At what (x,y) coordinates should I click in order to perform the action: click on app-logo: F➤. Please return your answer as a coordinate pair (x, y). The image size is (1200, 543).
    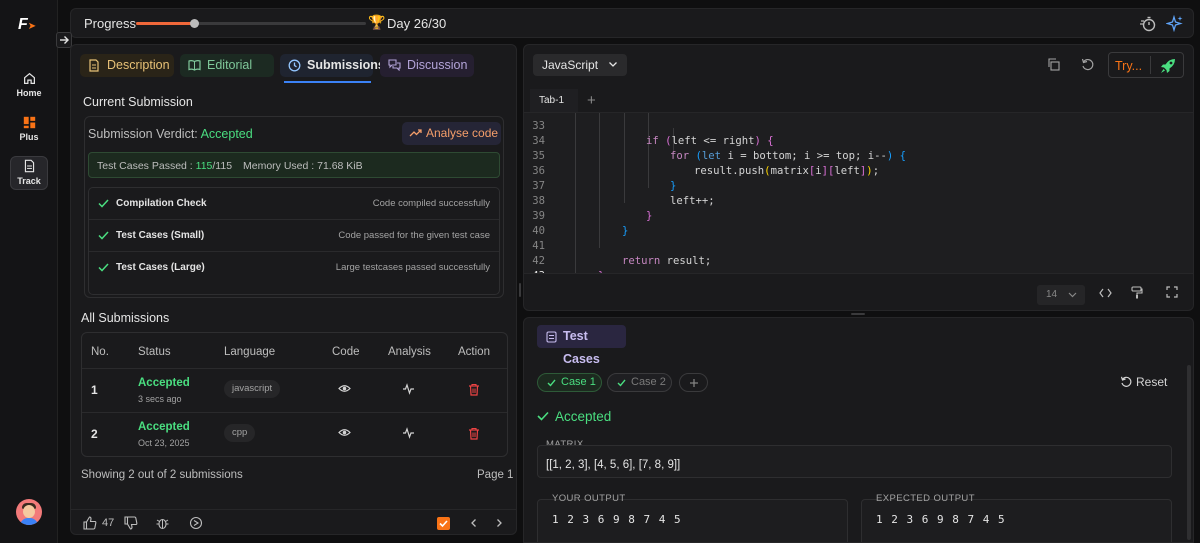
    Looking at the image, I should click on (29, 26).